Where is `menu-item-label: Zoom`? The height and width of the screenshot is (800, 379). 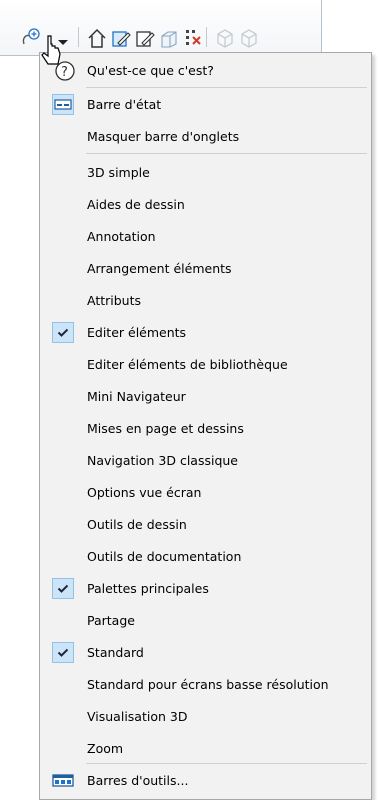
menu-item-label: Zoom is located at coordinates (105, 748).